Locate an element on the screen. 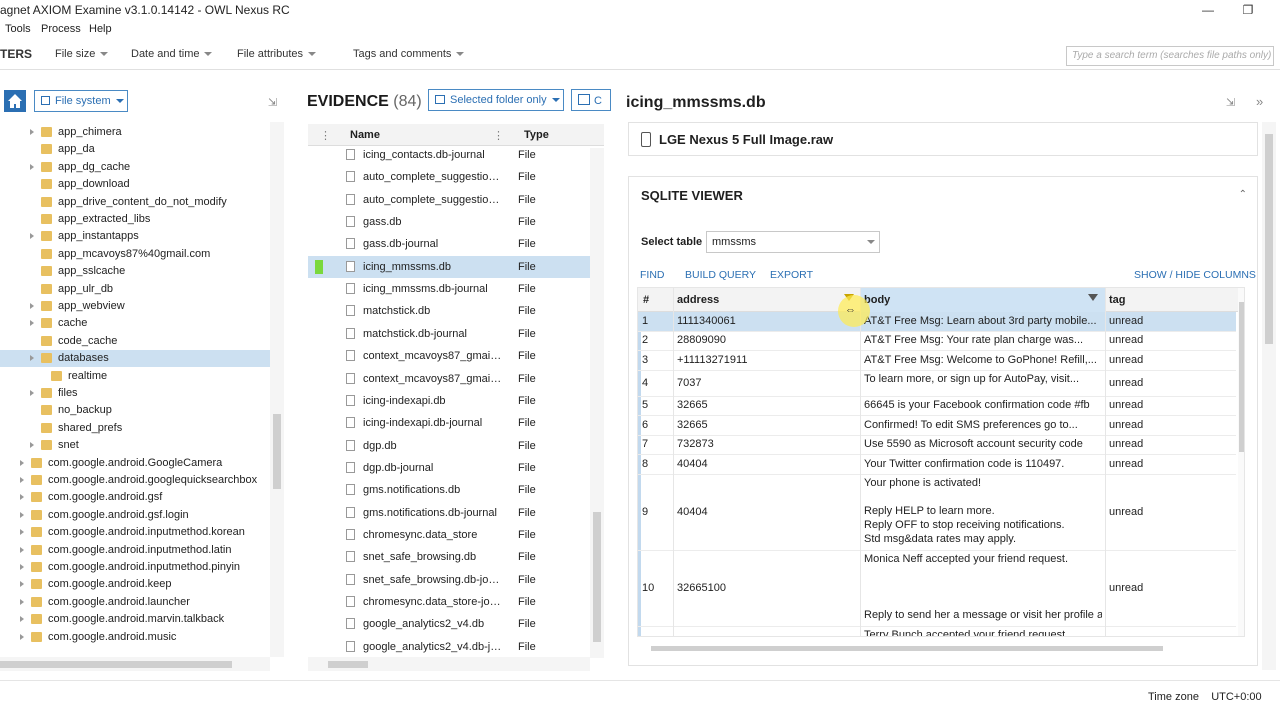 The image size is (1280, 720). tree-item: no_backup is located at coordinates (135, 410).